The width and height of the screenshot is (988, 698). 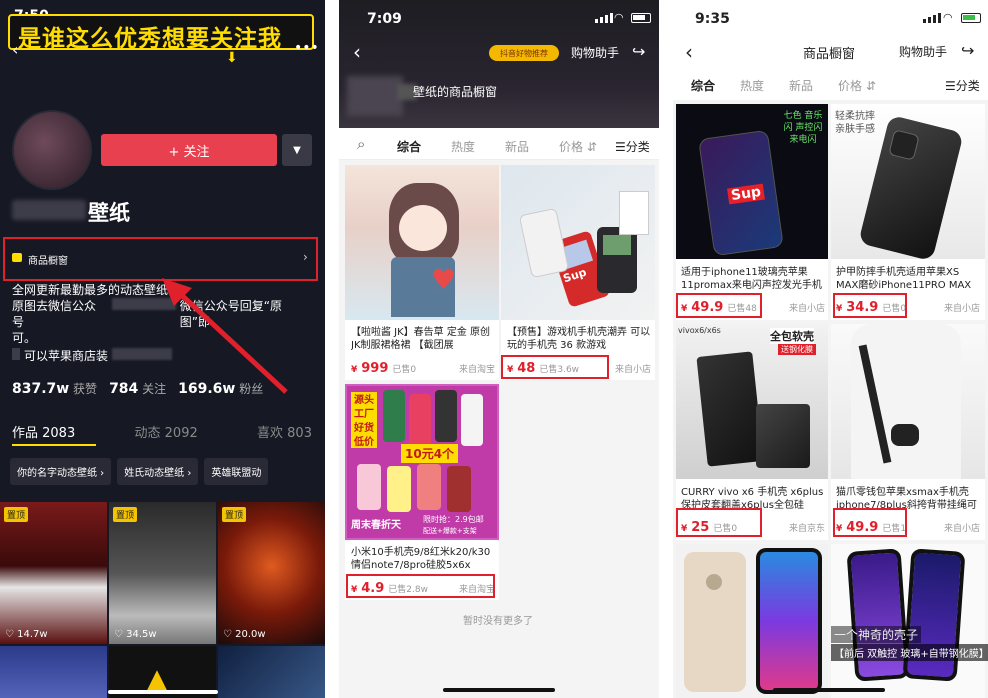 I want to click on promo-e: 配送+爆款+支架, so click(x=450, y=531).